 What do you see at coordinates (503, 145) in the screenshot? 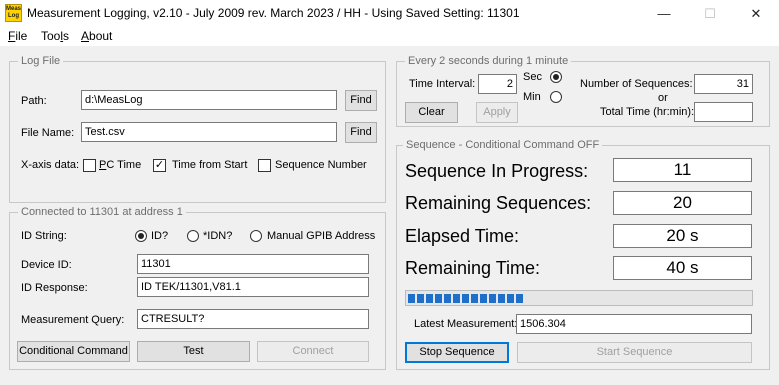
I see `sequence-legend: Sequence - Conditional Command OFF` at bounding box center [503, 145].